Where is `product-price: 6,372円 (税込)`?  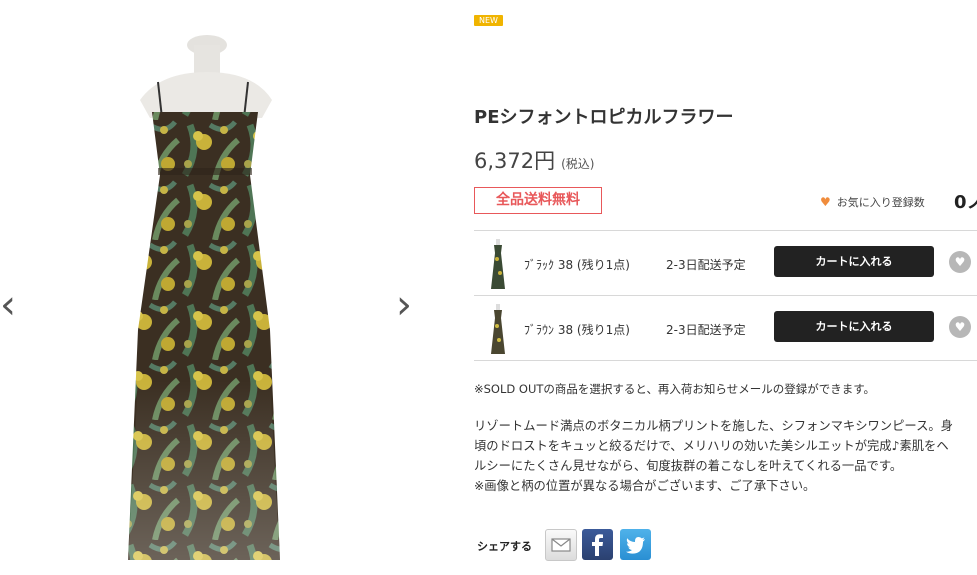 product-price: 6,372円 (税込) is located at coordinates (534, 160).